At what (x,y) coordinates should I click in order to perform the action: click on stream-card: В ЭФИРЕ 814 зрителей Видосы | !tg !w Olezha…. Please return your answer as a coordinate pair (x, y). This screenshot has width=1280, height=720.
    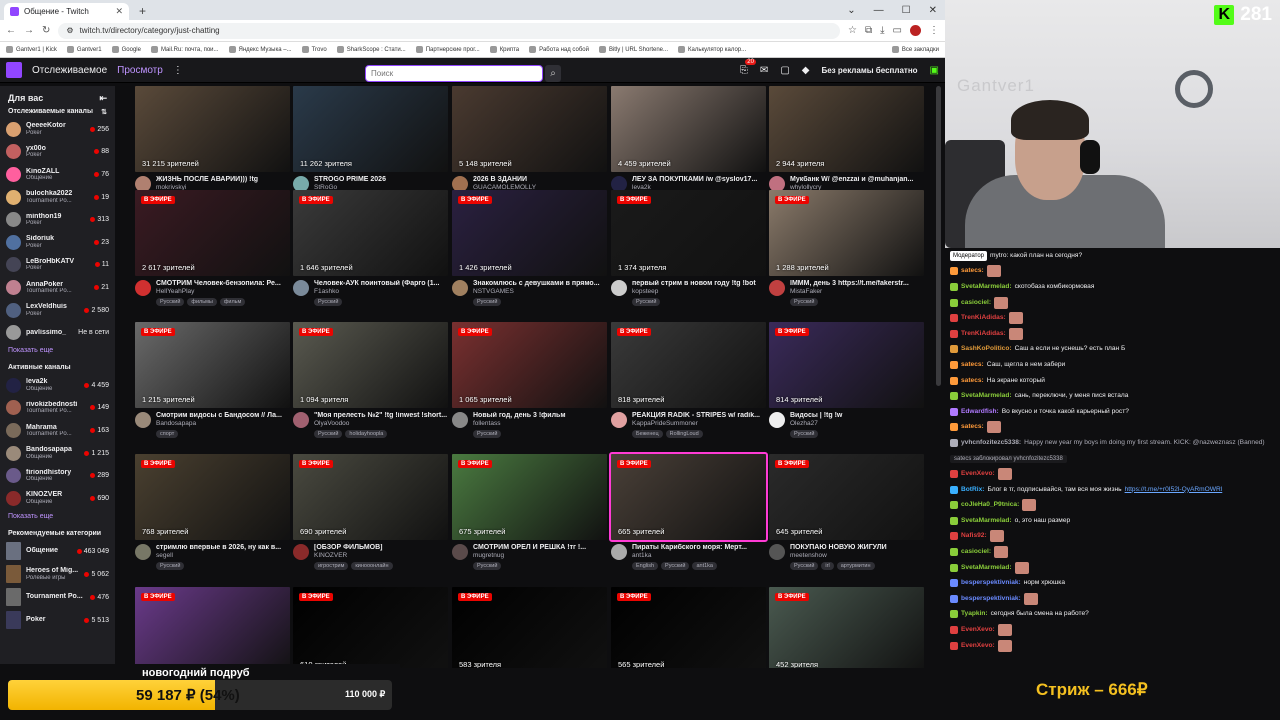
    Looking at the image, I should click on (846, 380).